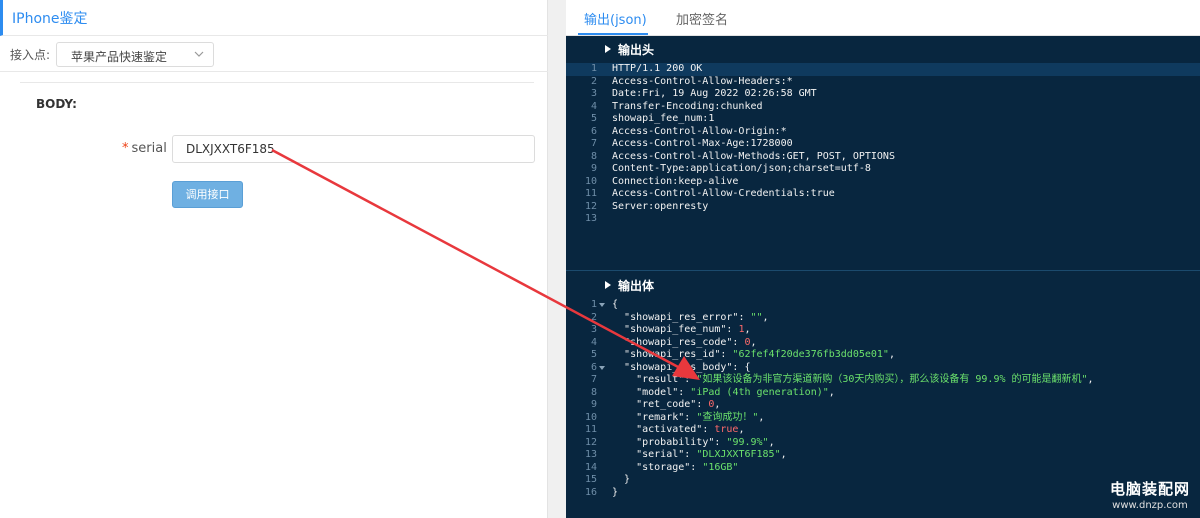  I want to click on json-line: "activated": true,, so click(678, 430).